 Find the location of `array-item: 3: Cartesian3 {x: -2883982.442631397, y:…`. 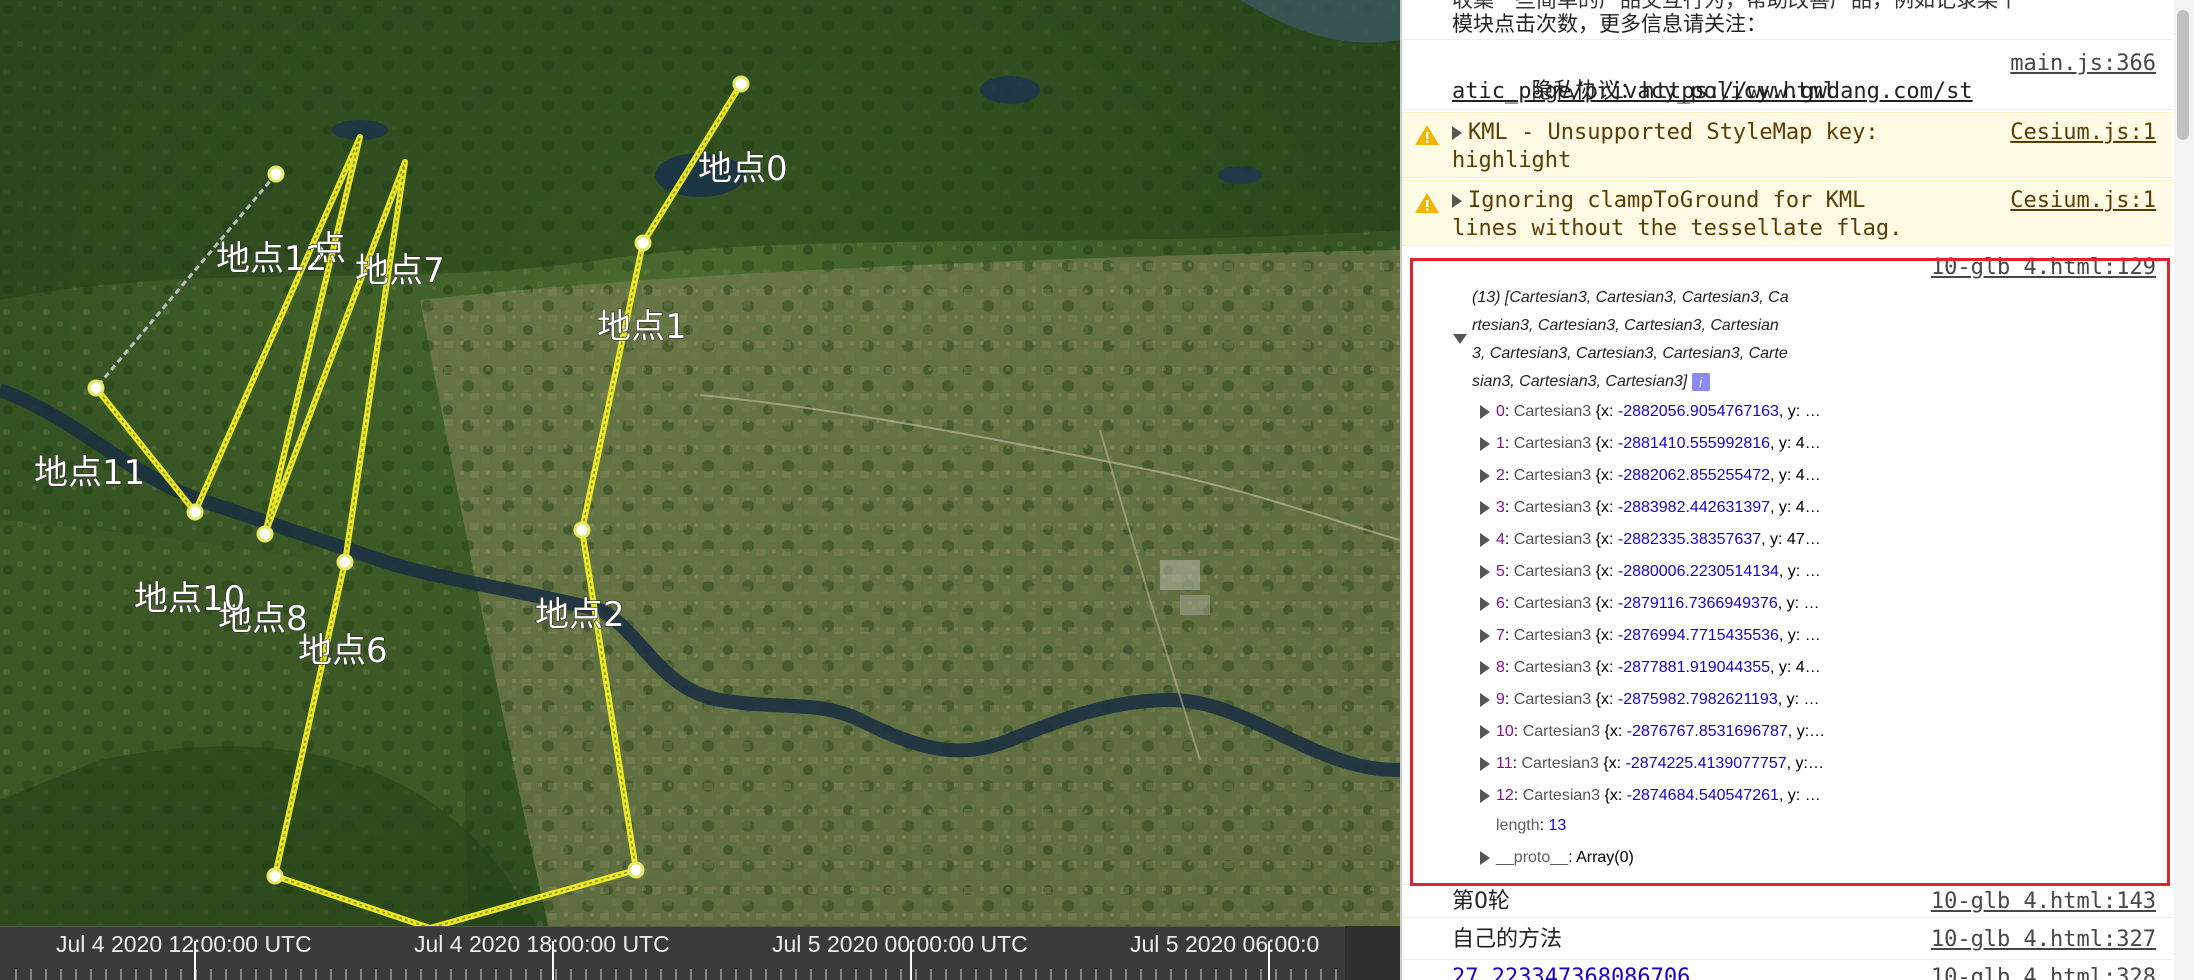

array-item: 3: Cartesian3 {x: -2883982.442631397, y:… is located at coordinates (1825, 508).